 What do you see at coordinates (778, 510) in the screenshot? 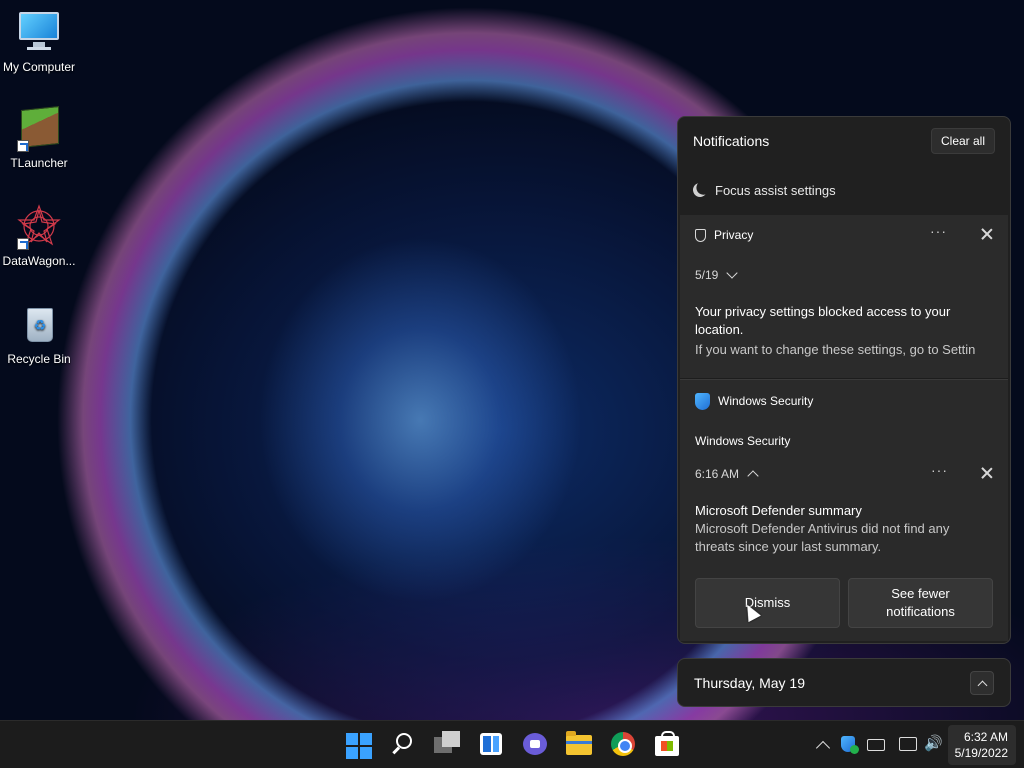
I see `notification-title: Microsoft Defender summary` at bounding box center [778, 510].